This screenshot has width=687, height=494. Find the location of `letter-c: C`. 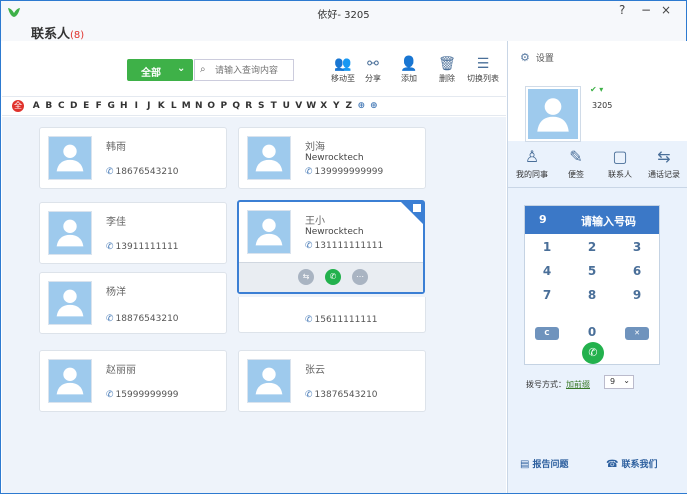

letter-c: C is located at coordinates (61, 106).